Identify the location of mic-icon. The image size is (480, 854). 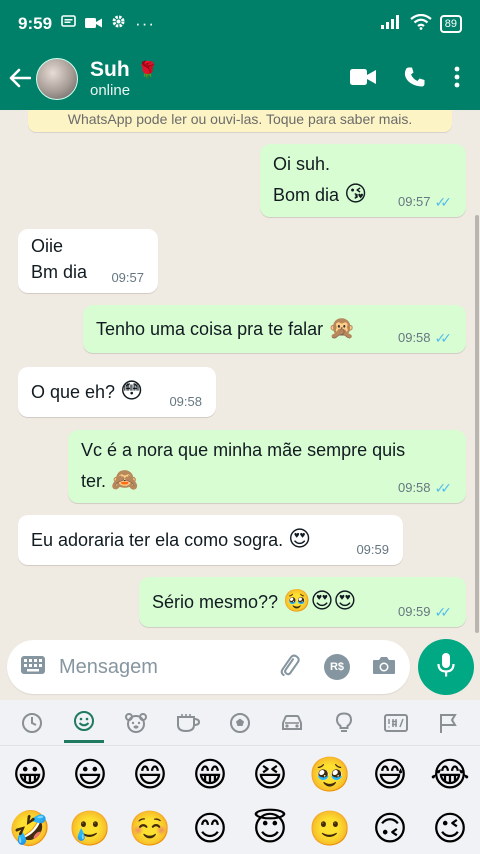
(446, 667).